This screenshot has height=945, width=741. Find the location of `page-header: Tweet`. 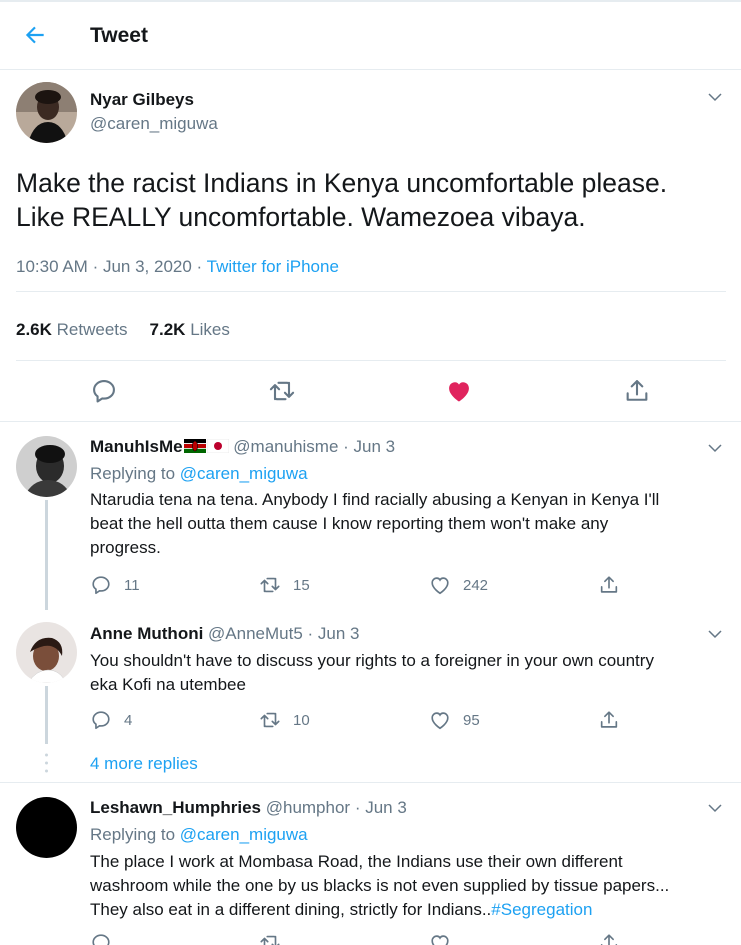

page-header: Tweet is located at coordinates (370, 36).